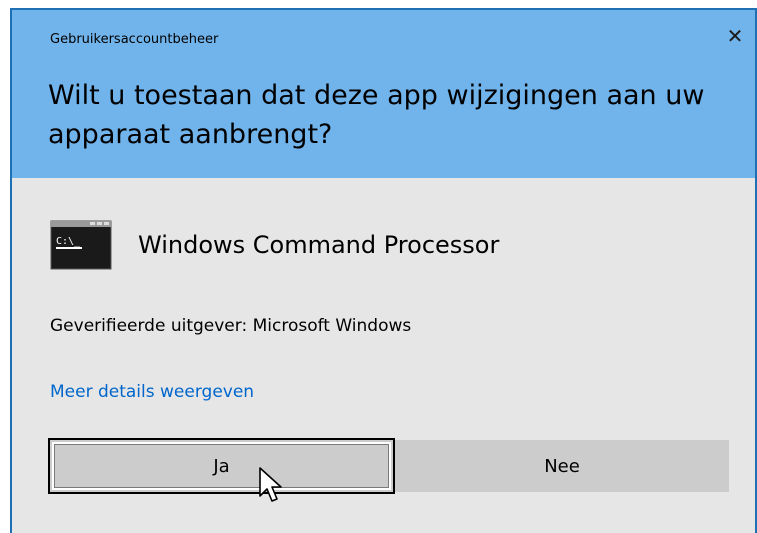 Image resolution: width=757 pixels, height=533 pixels. I want to click on yes-button: Ja, so click(221, 466).